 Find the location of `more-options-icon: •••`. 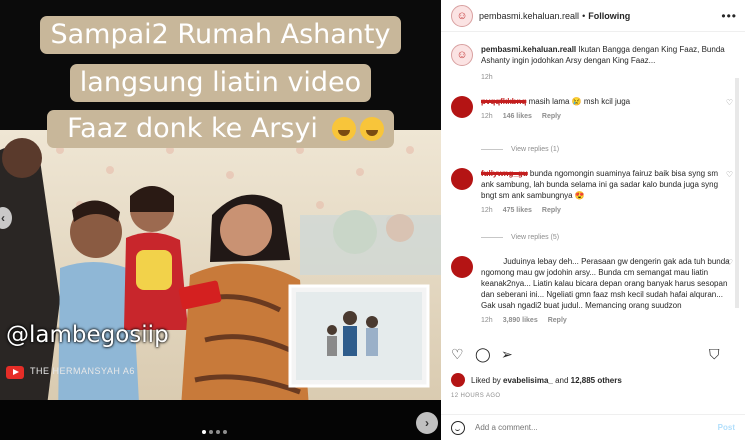

more-options-icon: ••• is located at coordinates (729, 16).